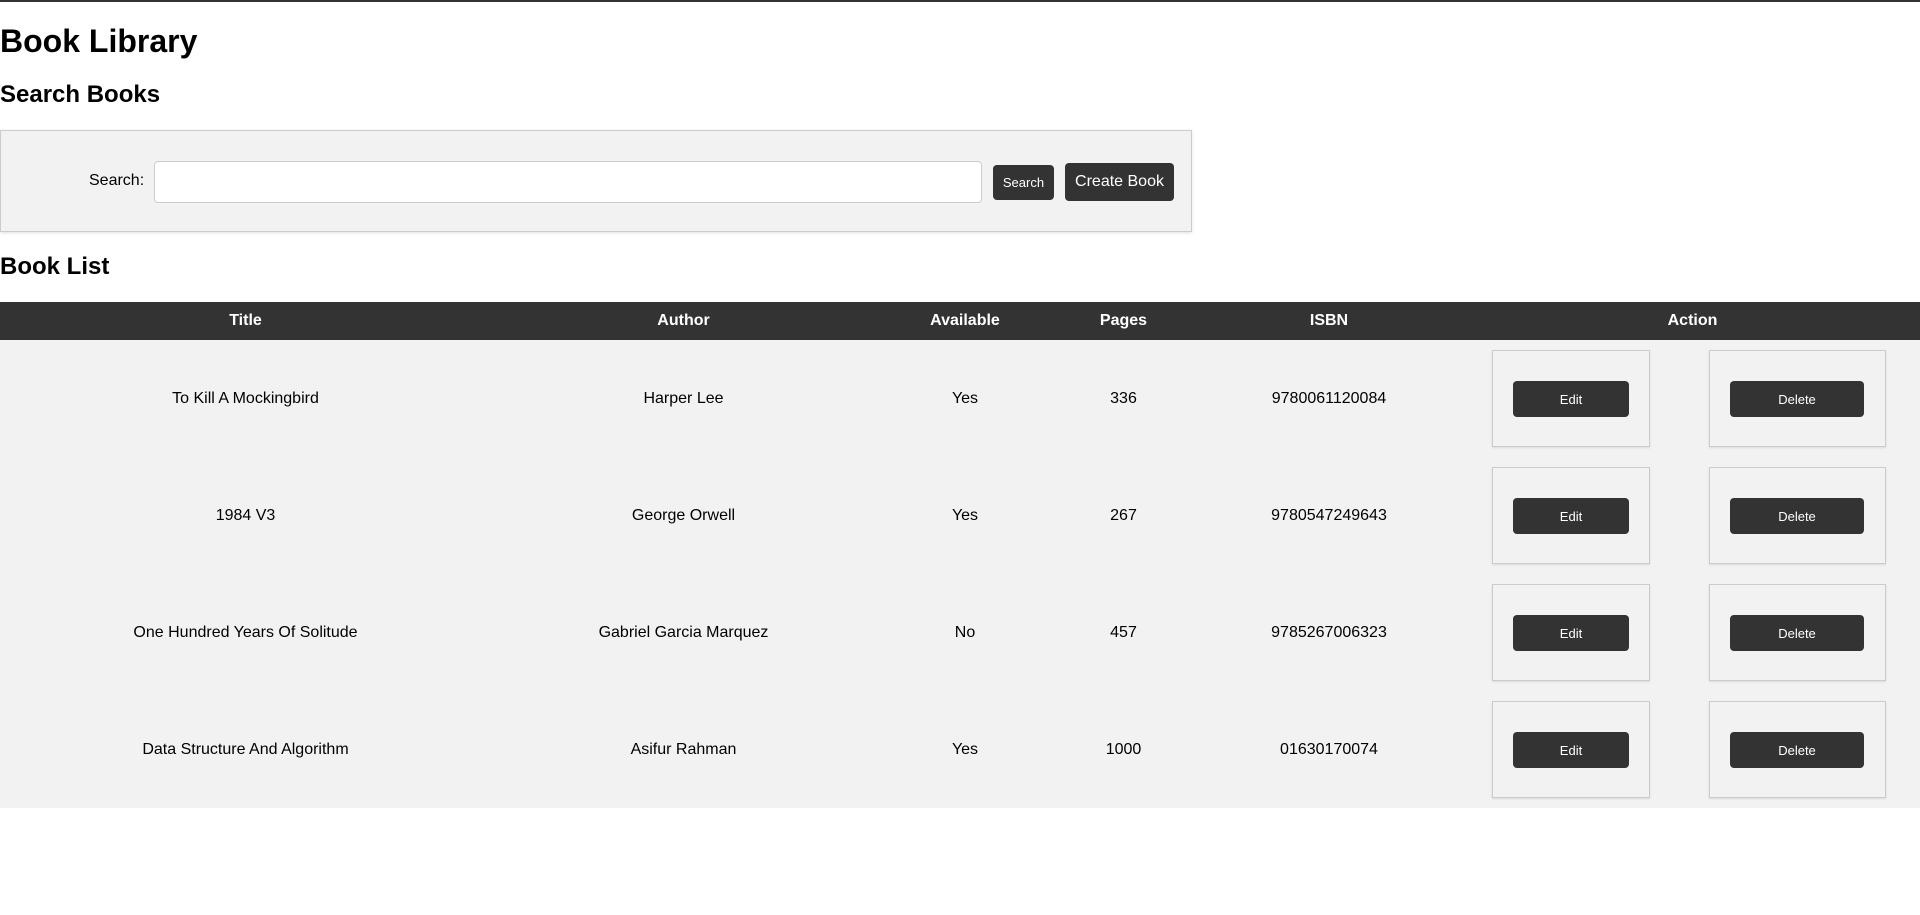  I want to click on book-pages: 457, so click(1123, 632).